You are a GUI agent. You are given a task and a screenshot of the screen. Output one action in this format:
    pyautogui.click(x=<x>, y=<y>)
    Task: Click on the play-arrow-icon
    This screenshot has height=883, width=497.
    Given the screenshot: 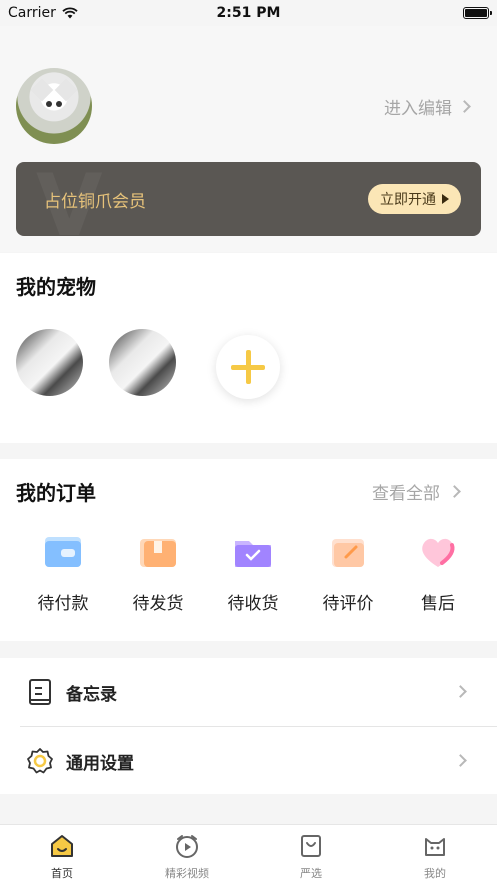 What is the action you would take?
    pyautogui.click(x=445, y=199)
    